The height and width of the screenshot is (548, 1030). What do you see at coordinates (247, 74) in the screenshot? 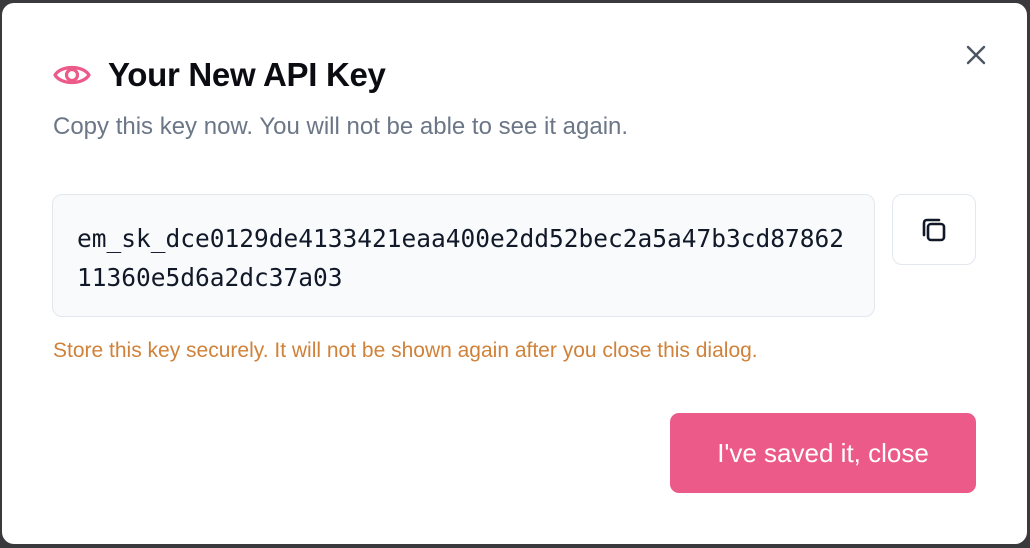
I see `dialog-title: Your New API Key` at bounding box center [247, 74].